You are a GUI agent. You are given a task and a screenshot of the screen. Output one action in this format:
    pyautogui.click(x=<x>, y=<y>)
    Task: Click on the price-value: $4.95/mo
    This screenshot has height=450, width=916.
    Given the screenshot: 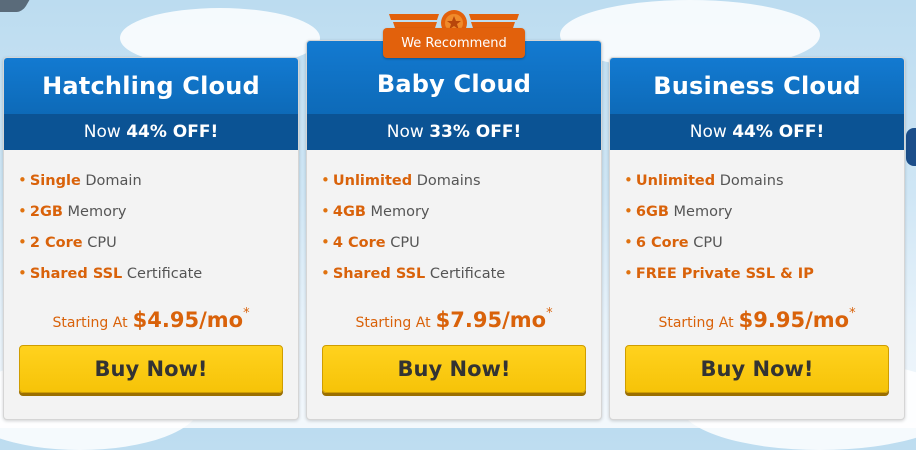 What is the action you would take?
    pyautogui.click(x=188, y=320)
    